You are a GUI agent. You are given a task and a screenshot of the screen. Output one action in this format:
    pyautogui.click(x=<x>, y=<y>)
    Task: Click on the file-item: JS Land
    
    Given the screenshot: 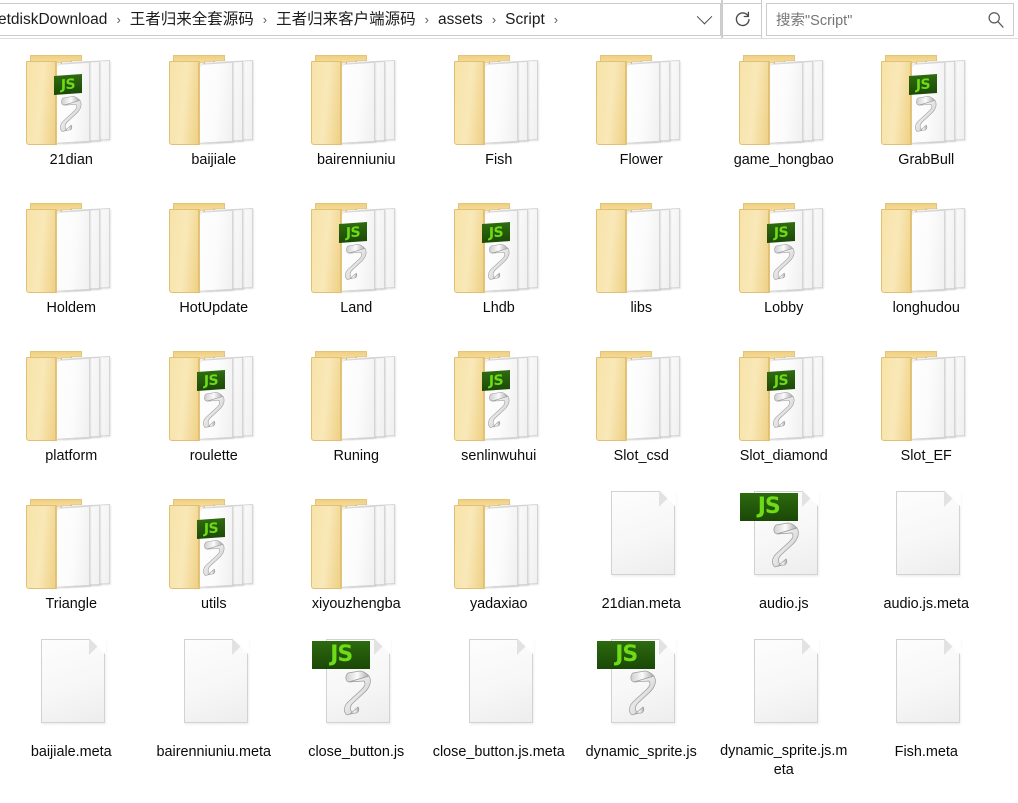 What is the action you would take?
    pyautogui.click(x=356, y=261)
    